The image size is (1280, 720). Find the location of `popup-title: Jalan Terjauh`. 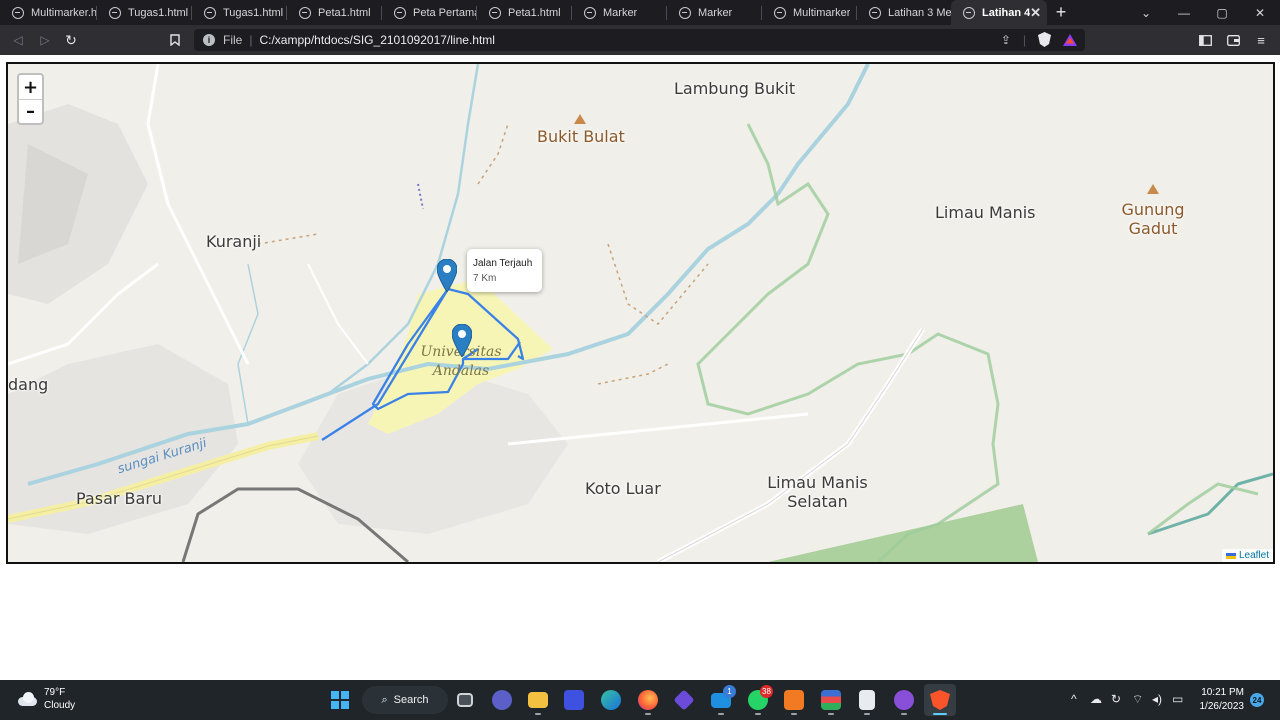

popup-title: Jalan Terjauh is located at coordinates (503, 263).